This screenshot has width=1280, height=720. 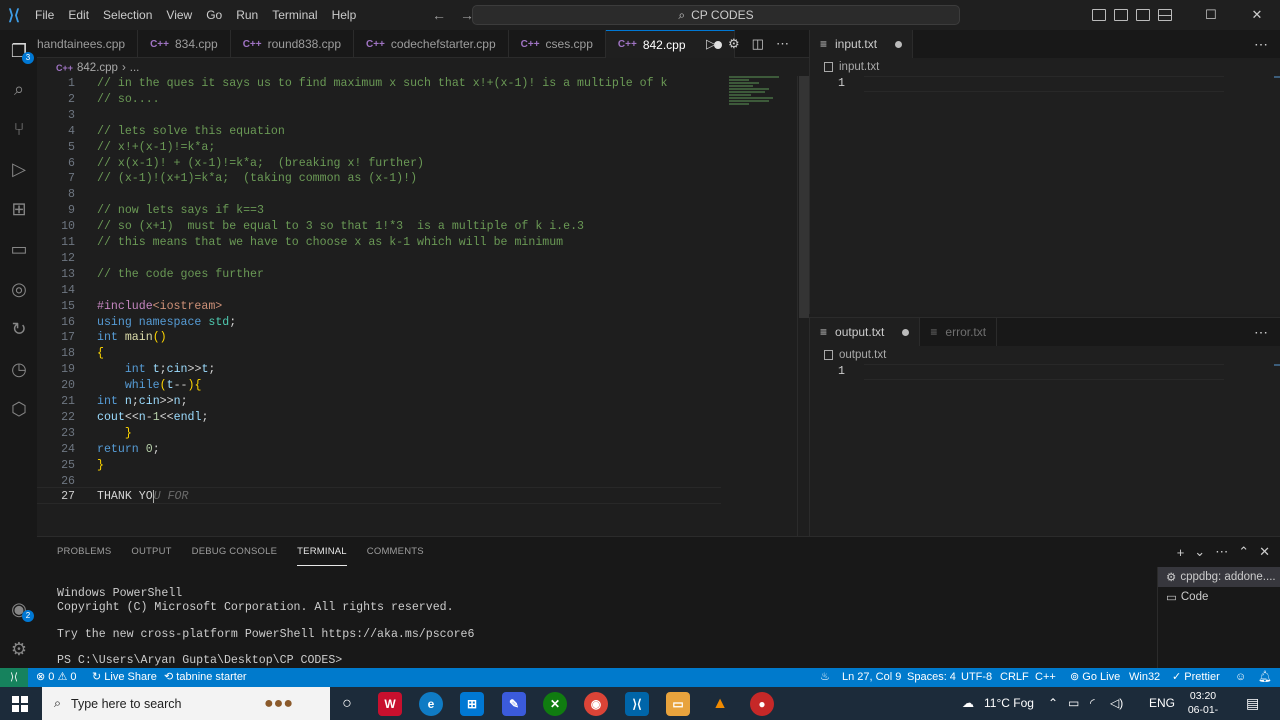 I want to click on tab-debug-console: DEBUG CONSOLE, so click(x=234, y=552).